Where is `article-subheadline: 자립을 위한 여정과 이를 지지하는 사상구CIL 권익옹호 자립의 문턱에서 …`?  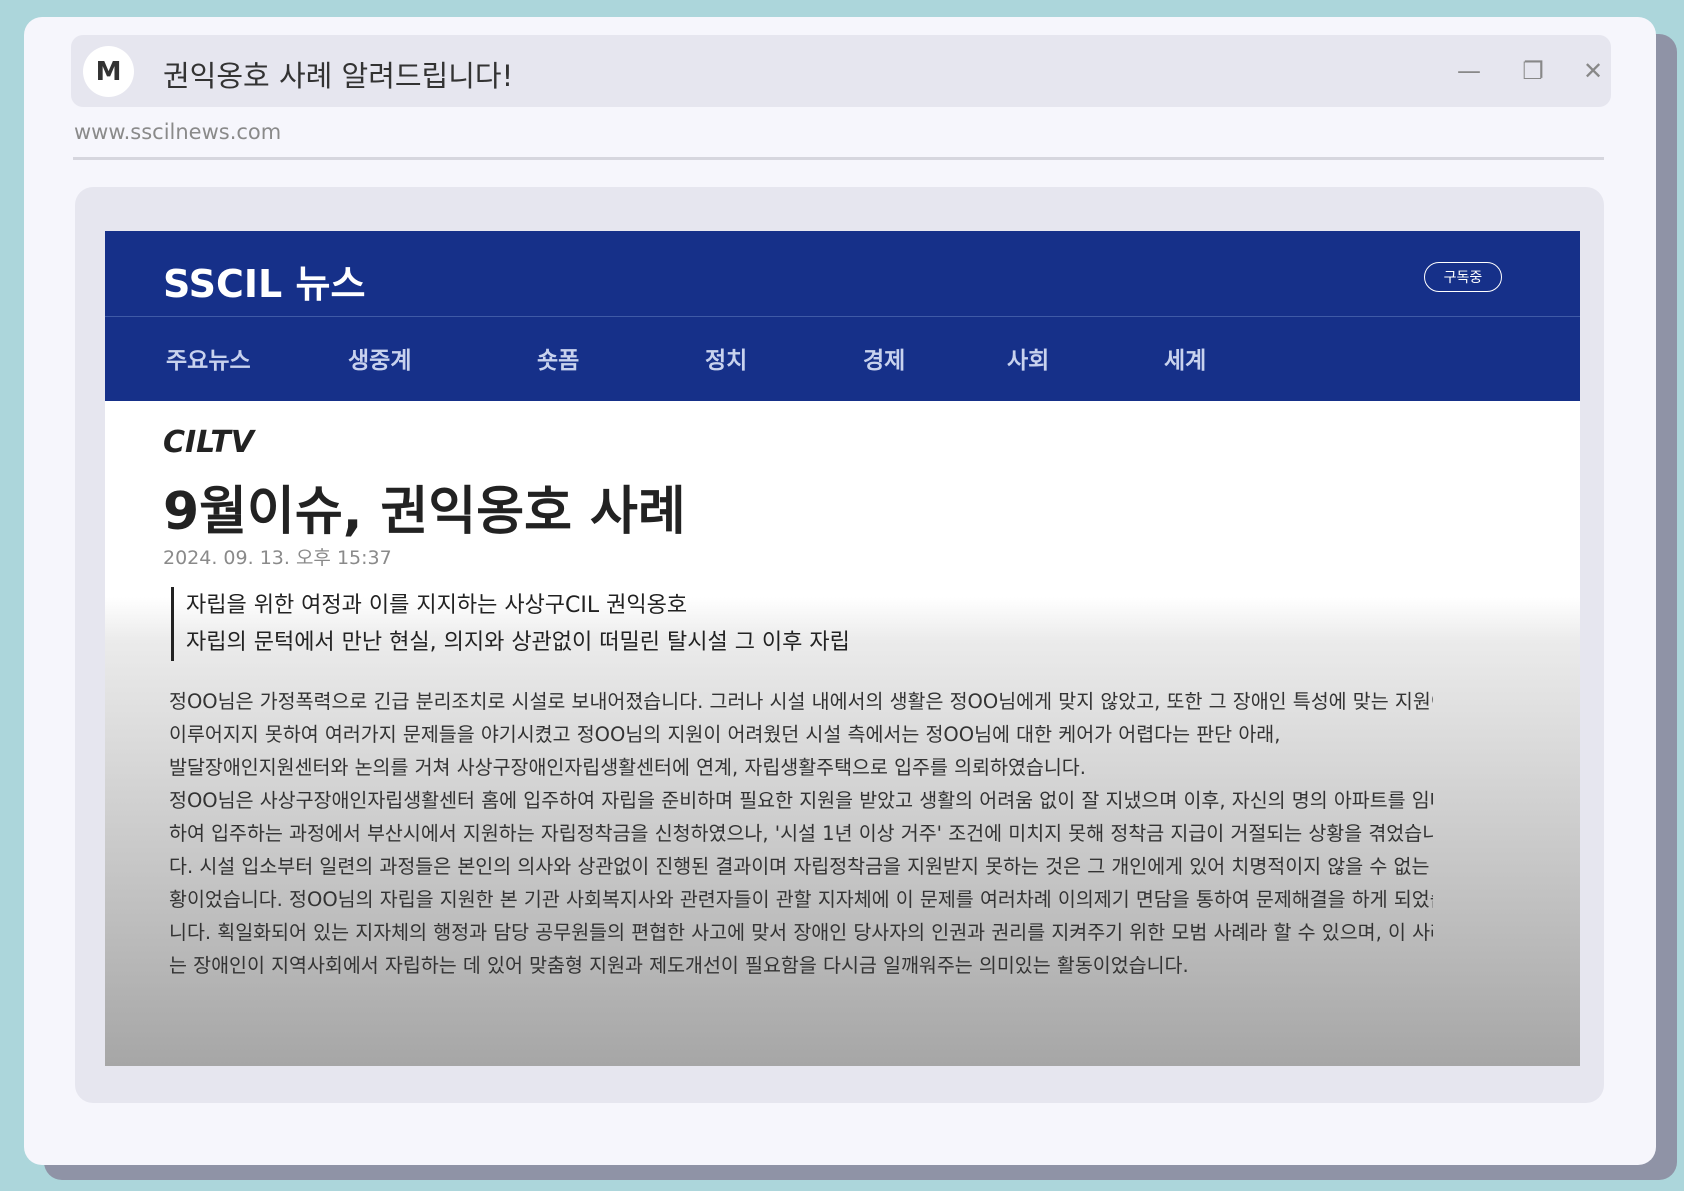
article-subheadline: 자립을 위한 여정과 이를 지지하는 사상구CIL 권익옹호 자립의 문턱에서 … is located at coordinates (510, 624).